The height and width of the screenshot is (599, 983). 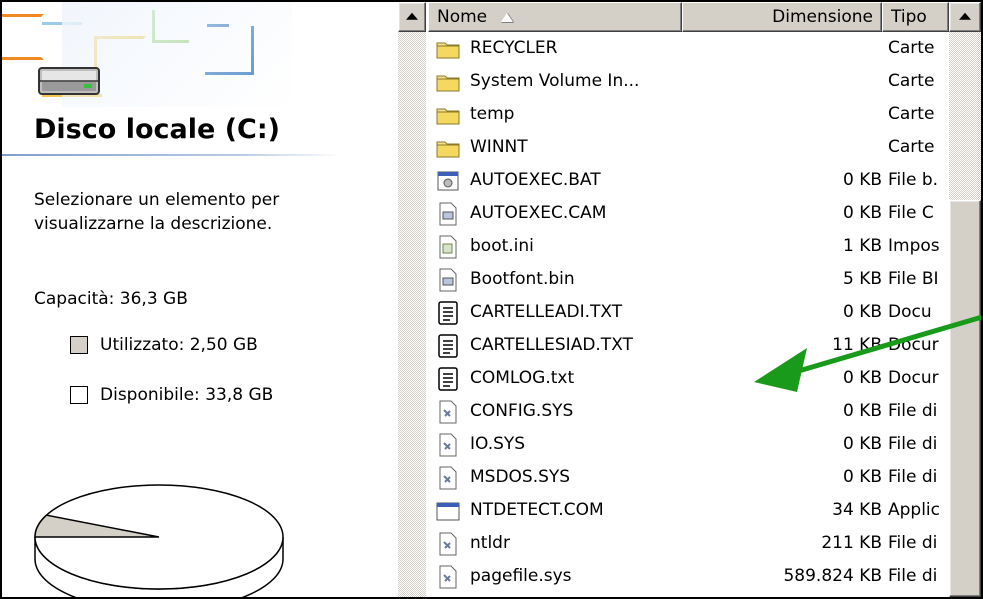 I want to click on settings-file-icon, so click(x=448, y=247).